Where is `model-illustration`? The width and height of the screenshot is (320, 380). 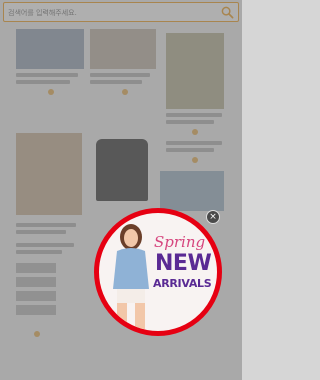
model-illustration is located at coordinates (131, 276).